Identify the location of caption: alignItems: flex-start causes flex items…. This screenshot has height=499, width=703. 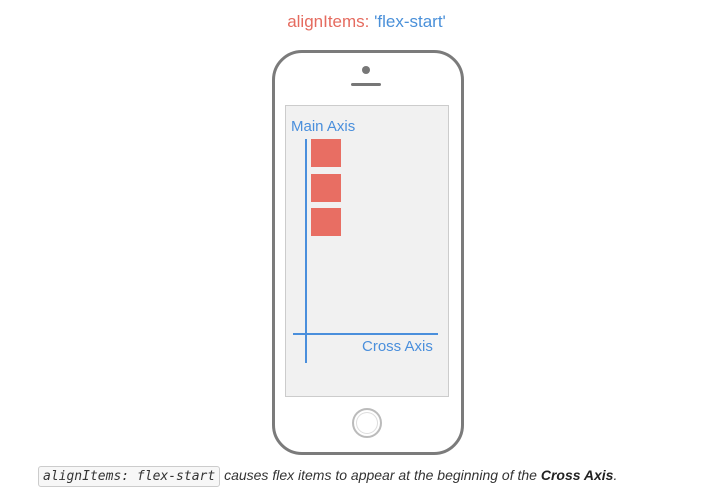
(328, 476).